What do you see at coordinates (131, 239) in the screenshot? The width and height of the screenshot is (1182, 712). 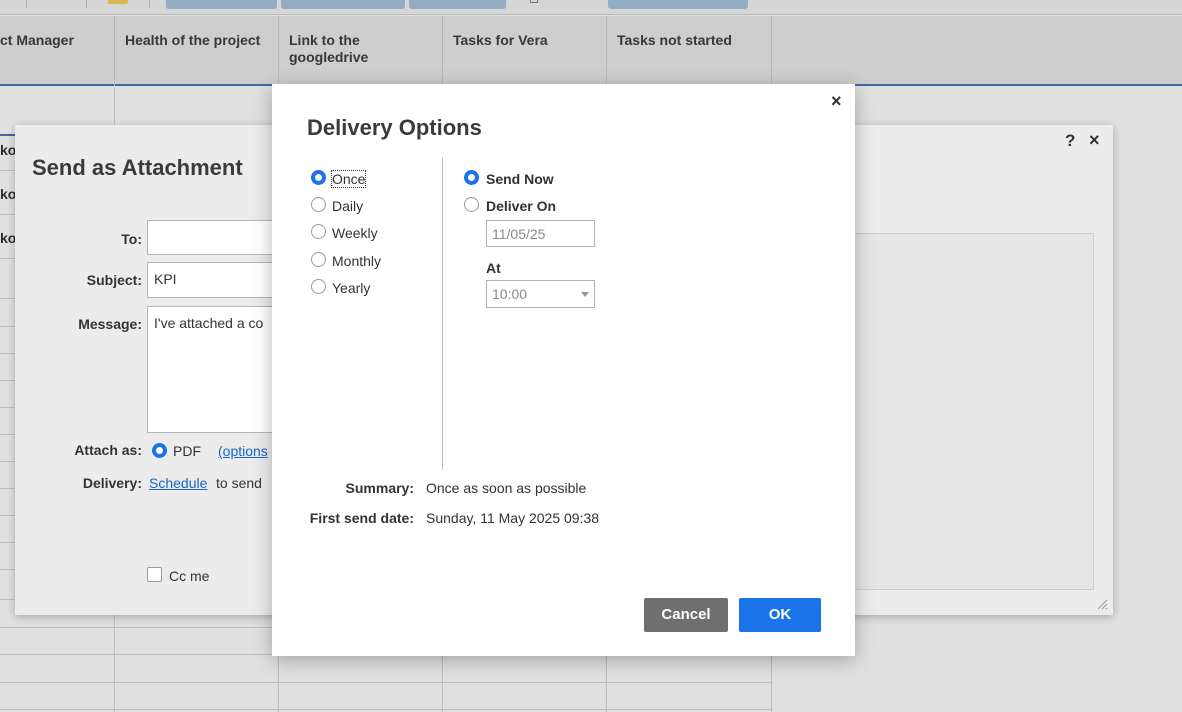 I see `to-label: To:` at bounding box center [131, 239].